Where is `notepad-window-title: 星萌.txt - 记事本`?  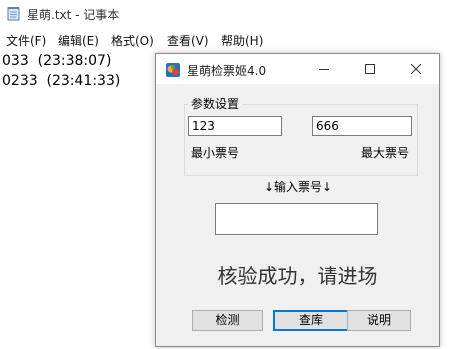 notepad-window-title: 星萌.txt - 记事本 is located at coordinates (73, 15).